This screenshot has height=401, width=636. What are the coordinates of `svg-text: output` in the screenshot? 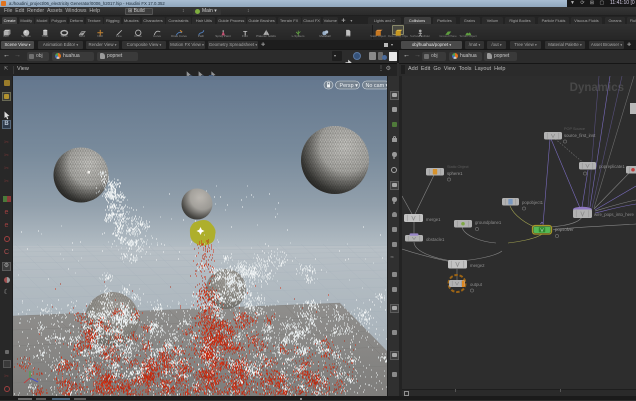 It's located at (476, 284).